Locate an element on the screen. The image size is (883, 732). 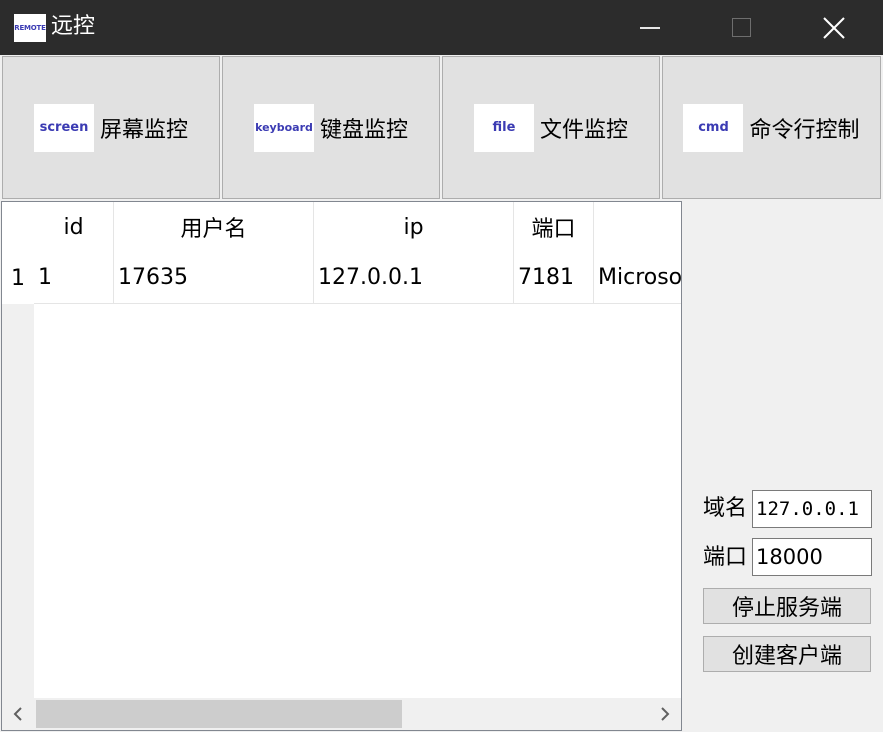
chevron-left-icon is located at coordinates (17, 714).